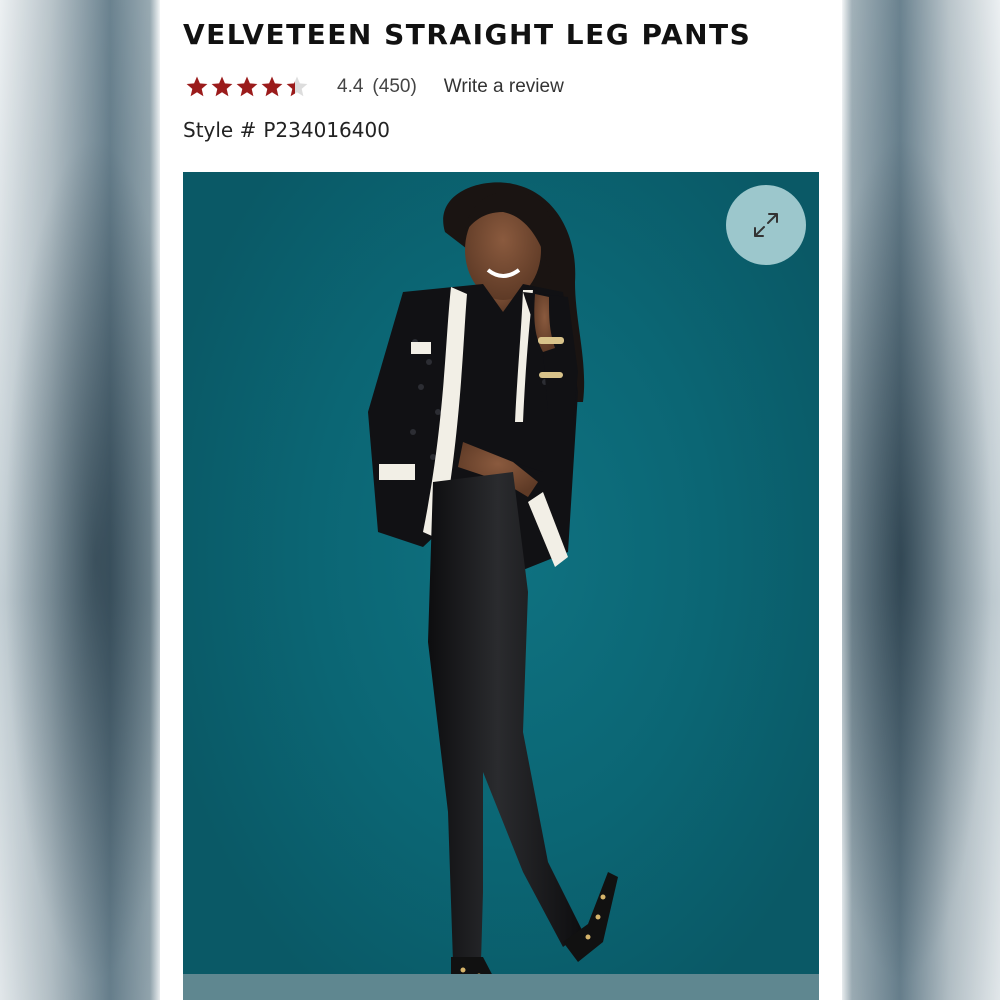 This screenshot has height=1000, width=1000. I want to click on product-title: VELVETEEN STRAIGHT LEG PANTS, so click(467, 34).